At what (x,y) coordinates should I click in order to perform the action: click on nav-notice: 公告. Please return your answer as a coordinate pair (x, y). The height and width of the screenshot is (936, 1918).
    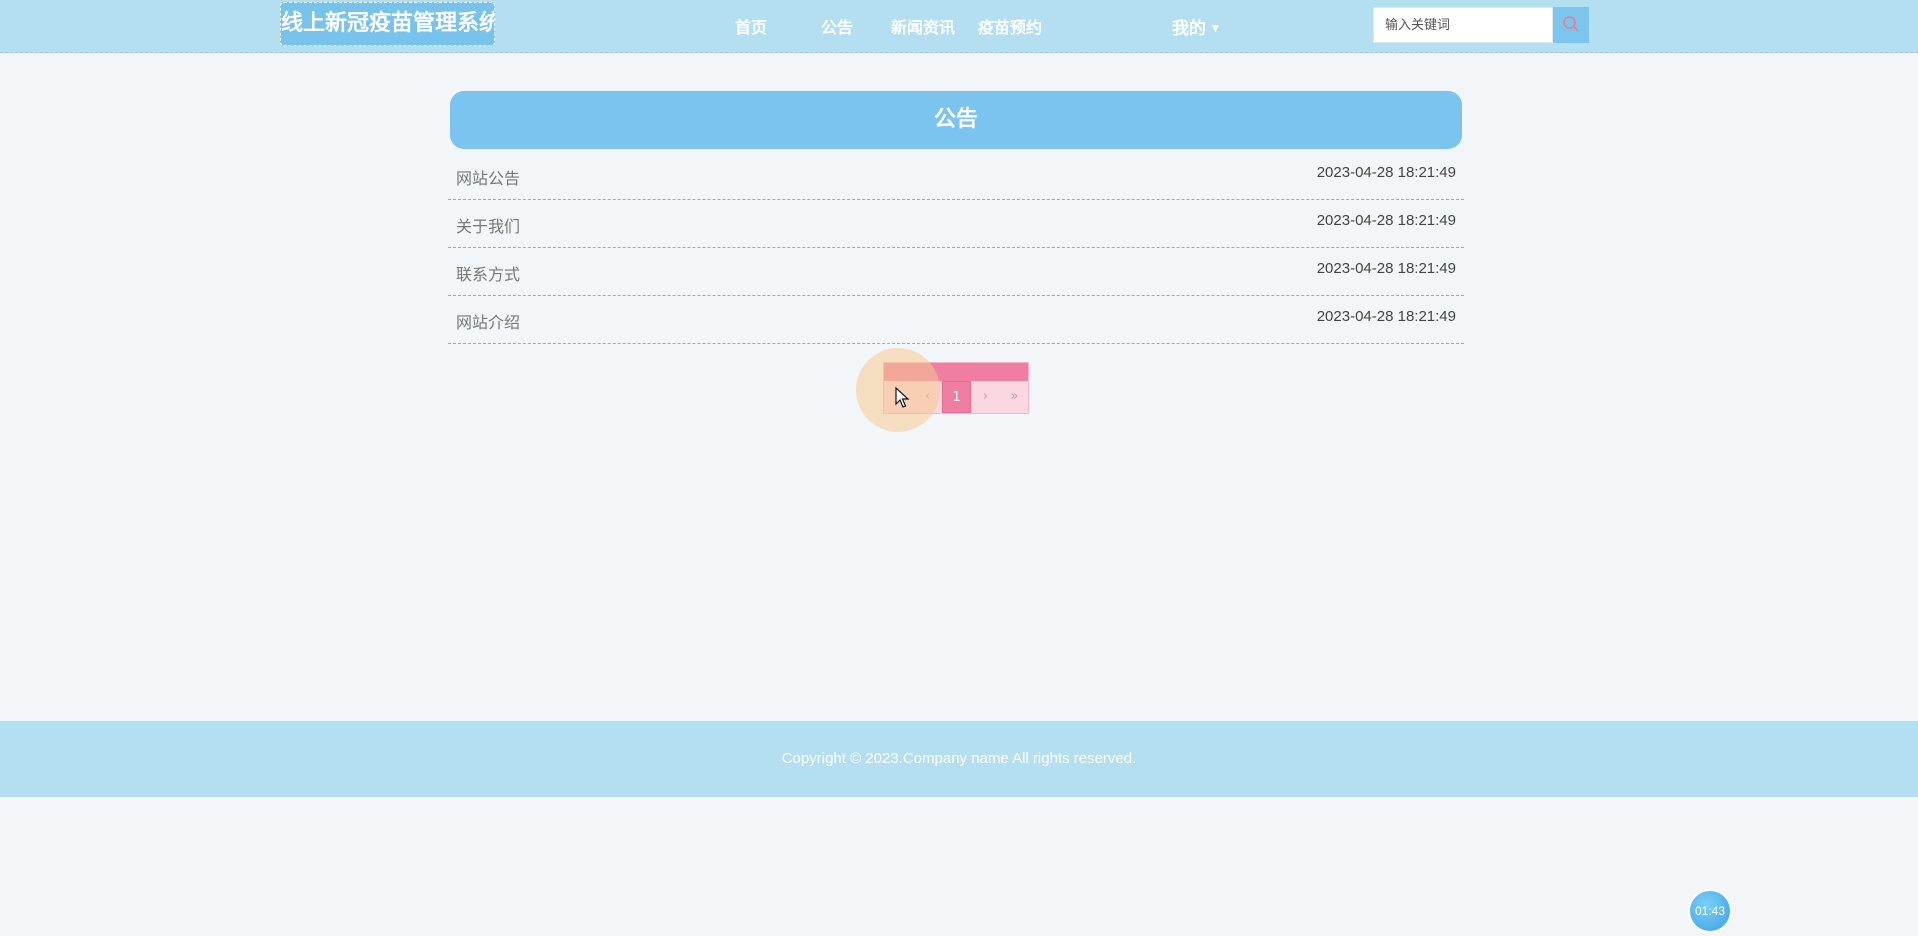
    Looking at the image, I should click on (837, 26).